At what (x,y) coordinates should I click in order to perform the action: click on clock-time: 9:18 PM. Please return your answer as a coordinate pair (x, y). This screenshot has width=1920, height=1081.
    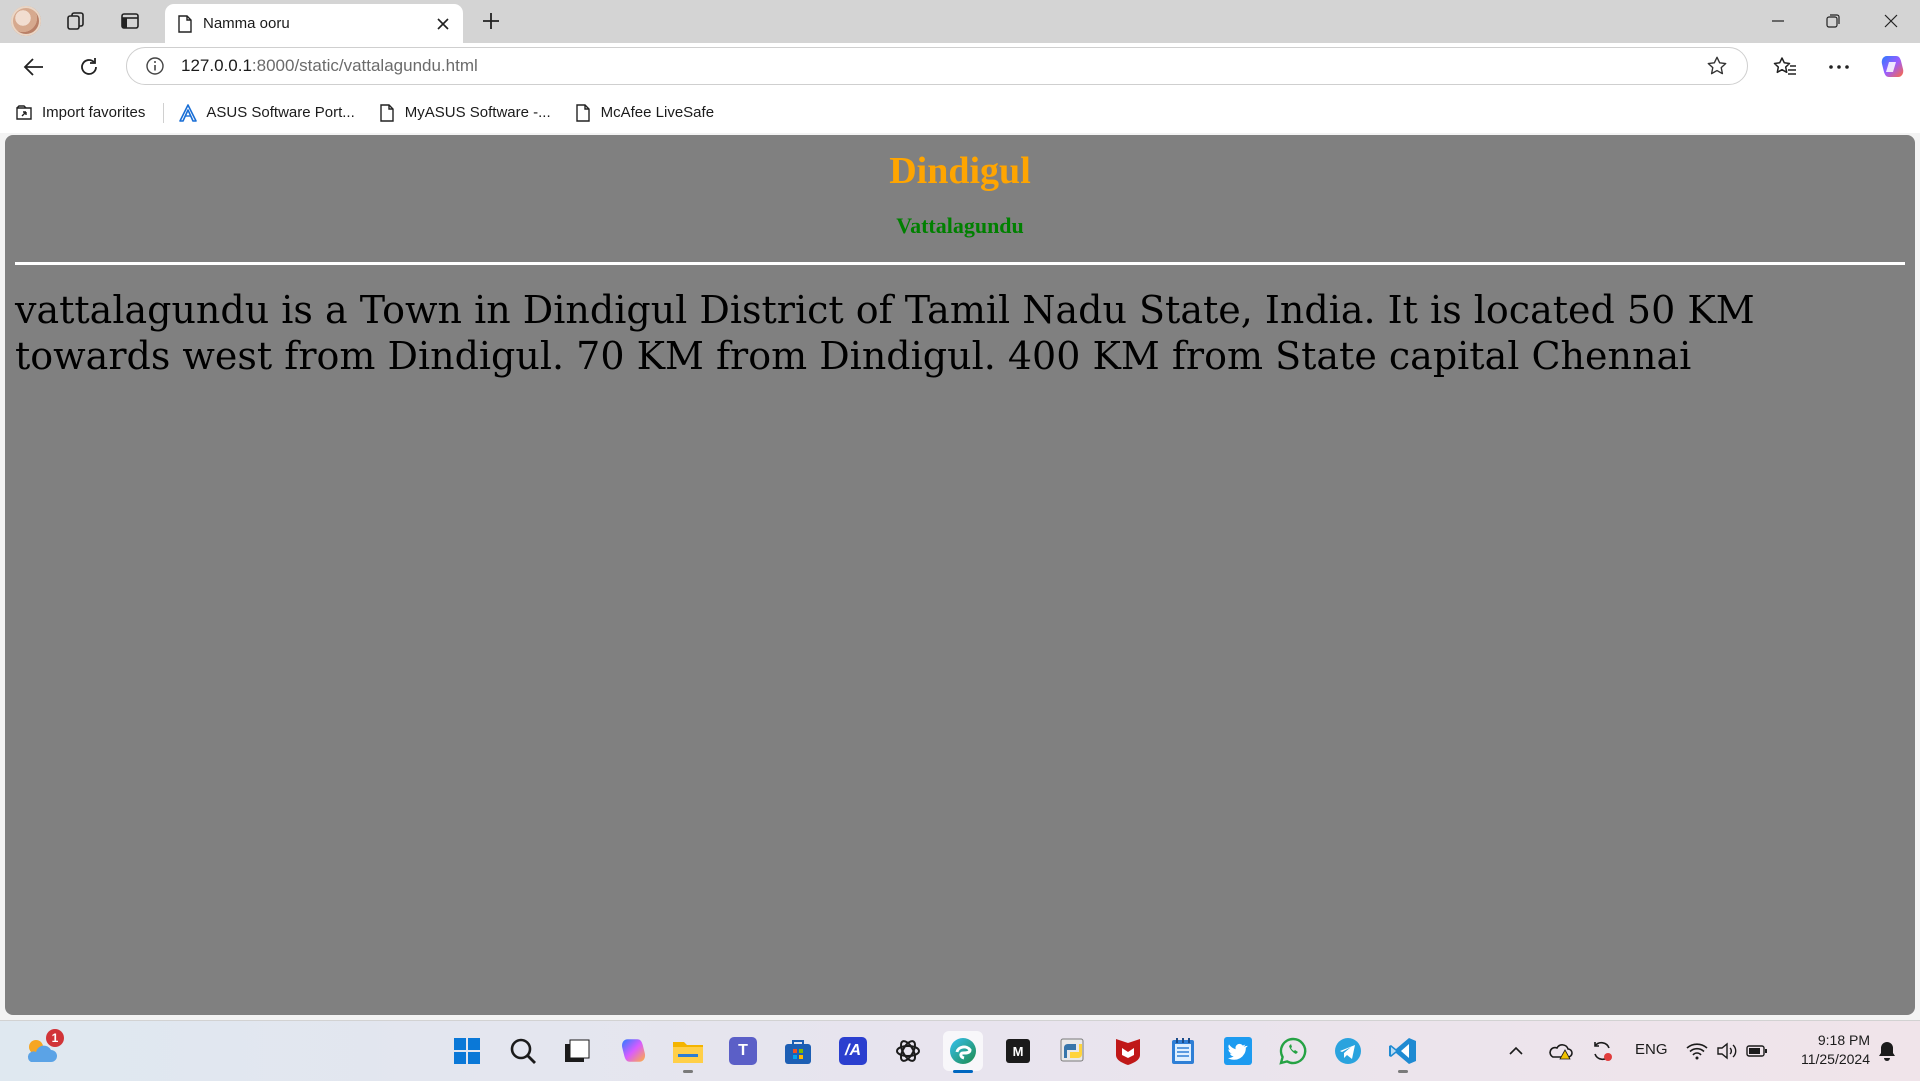
    Looking at the image, I should click on (1843, 1040).